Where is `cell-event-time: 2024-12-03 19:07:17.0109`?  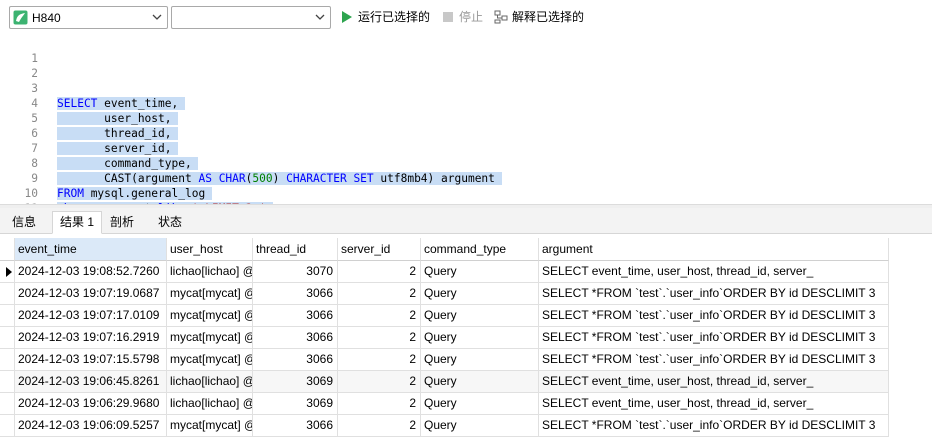 cell-event-time: 2024-12-03 19:07:17.0109 is located at coordinates (91, 316).